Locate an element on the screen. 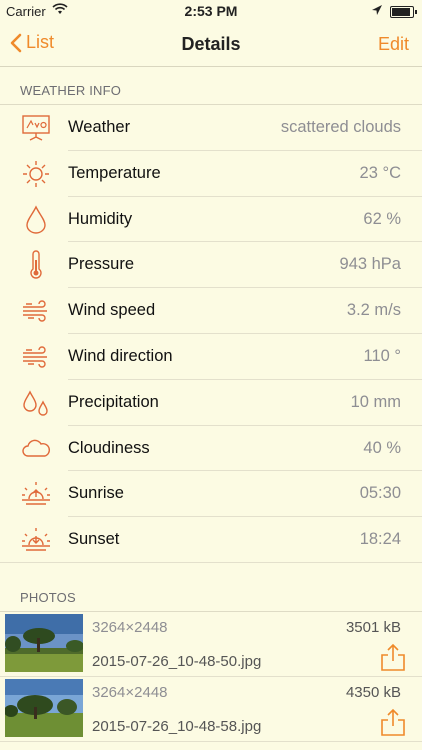 Image resolution: width=422 pixels, height=750 pixels. sunset-row: Sunset 18:24 is located at coordinates (211, 540).